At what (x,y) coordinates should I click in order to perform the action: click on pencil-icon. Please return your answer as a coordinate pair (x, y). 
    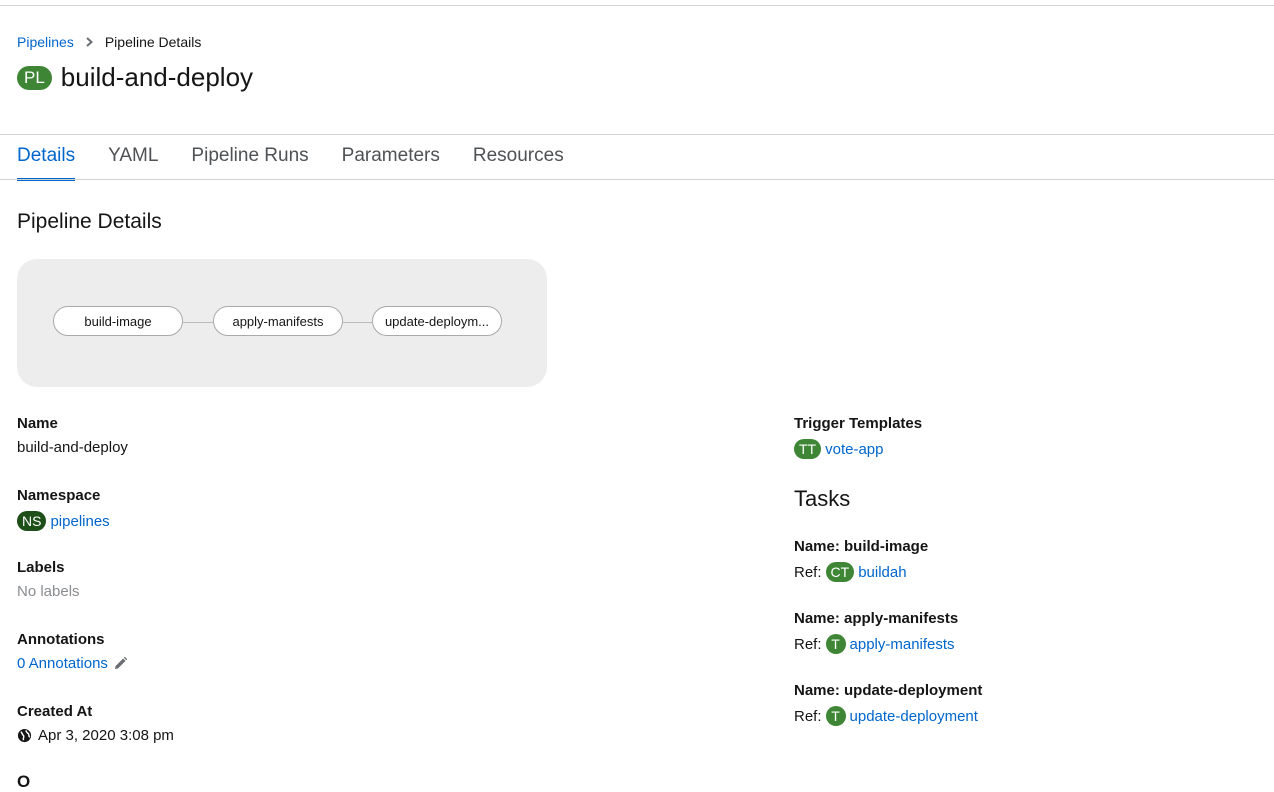
    Looking at the image, I should click on (120, 663).